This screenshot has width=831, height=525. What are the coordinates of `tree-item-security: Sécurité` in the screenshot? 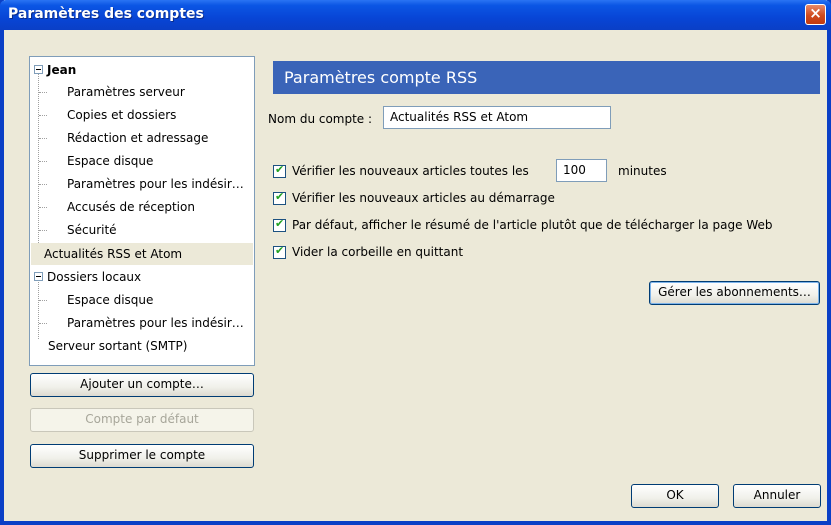 It's located at (92, 230).